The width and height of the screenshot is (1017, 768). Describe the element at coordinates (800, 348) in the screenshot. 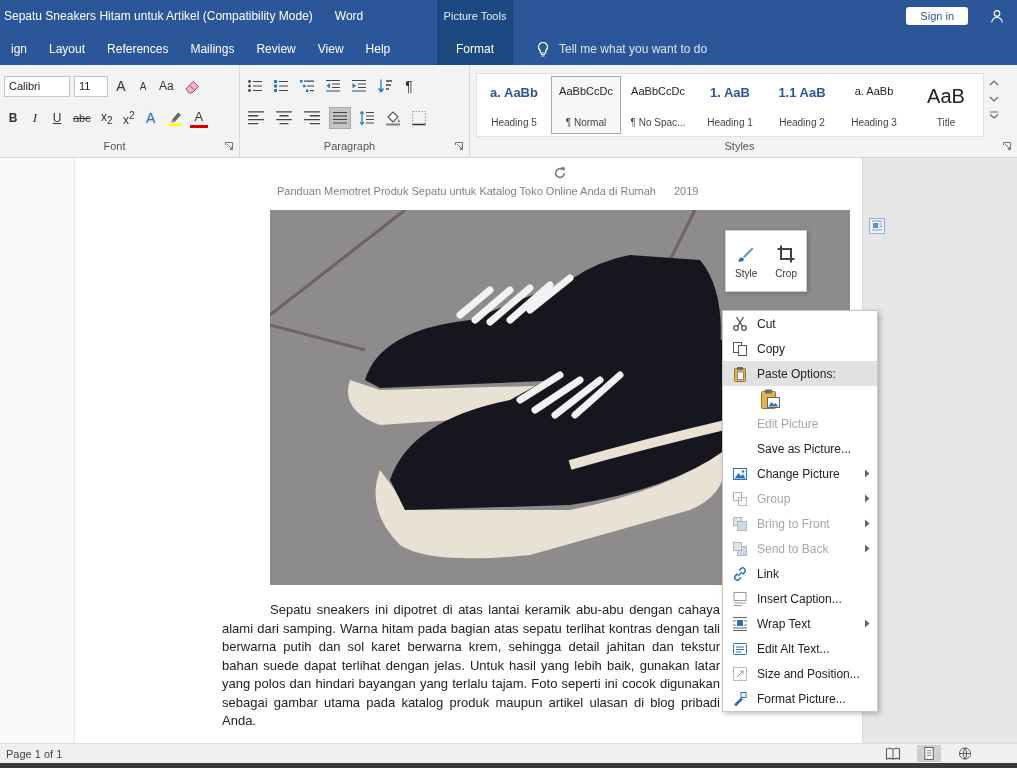

I see `menu-item: Copy` at that location.